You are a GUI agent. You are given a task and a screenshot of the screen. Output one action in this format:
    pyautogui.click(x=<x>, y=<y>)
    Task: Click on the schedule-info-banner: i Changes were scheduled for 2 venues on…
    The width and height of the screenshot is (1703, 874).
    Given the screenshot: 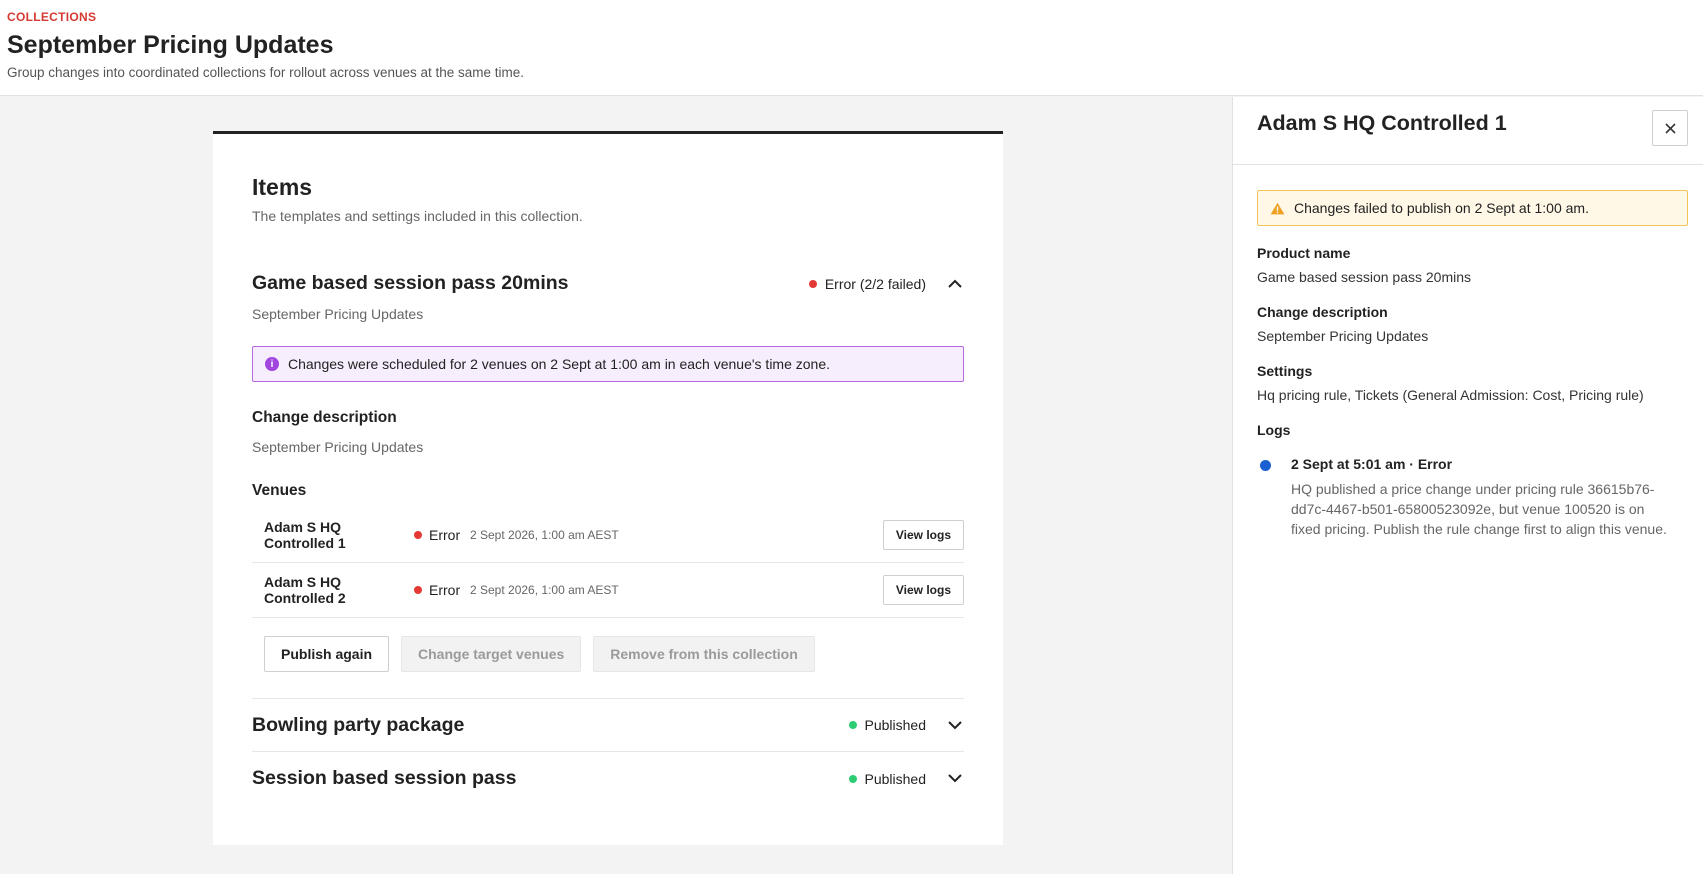 What is the action you would take?
    pyautogui.click(x=608, y=364)
    